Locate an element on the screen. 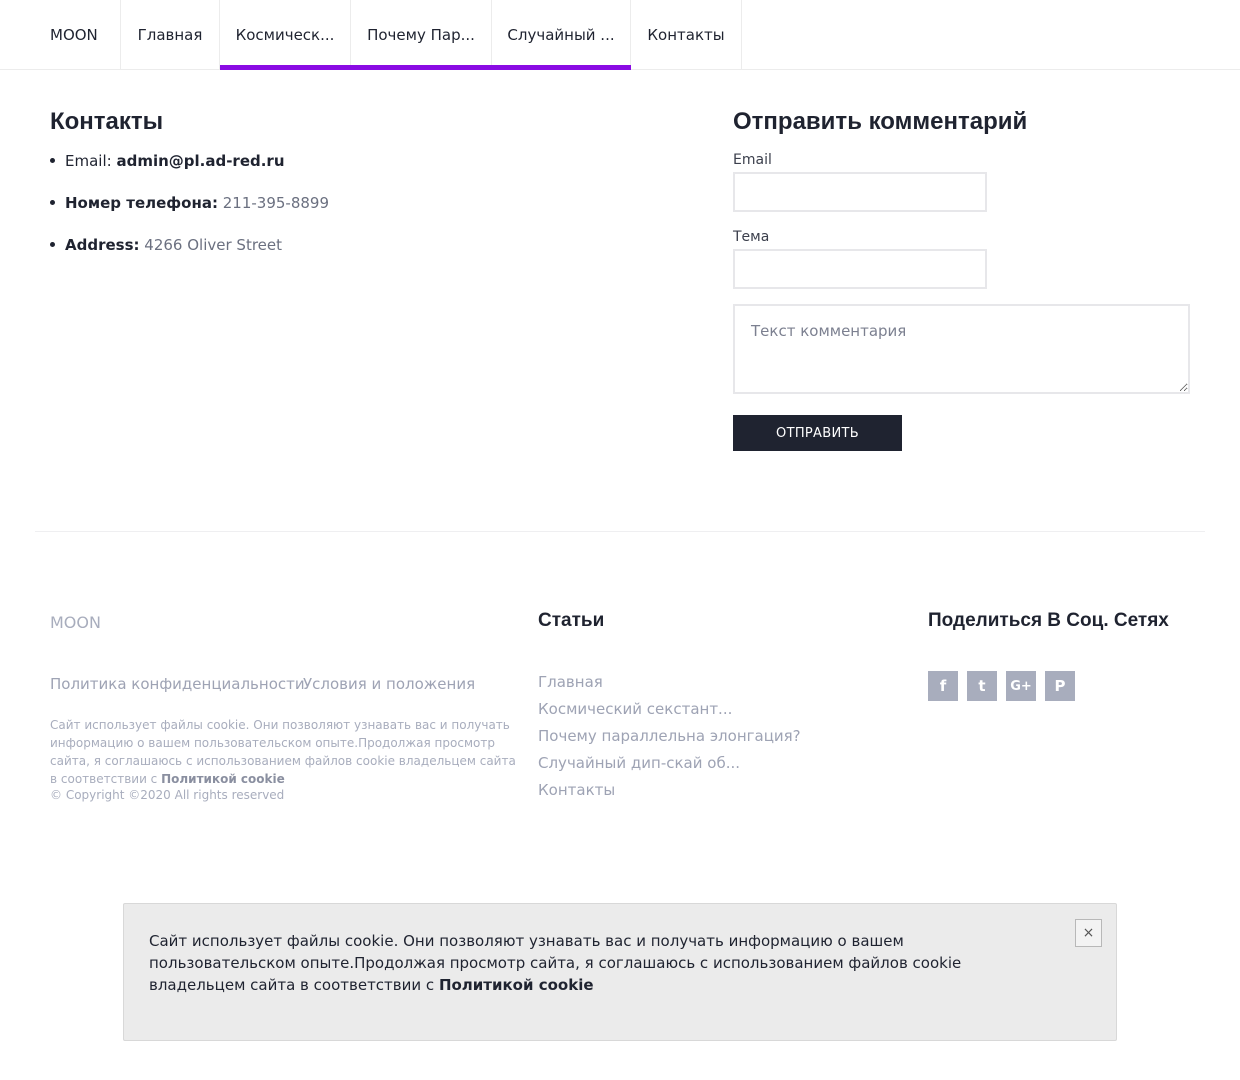 The height and width of the screenshot is (1080, 1240). contact-phone-value: 211-395-8899 is located at coordinates (275, 203).